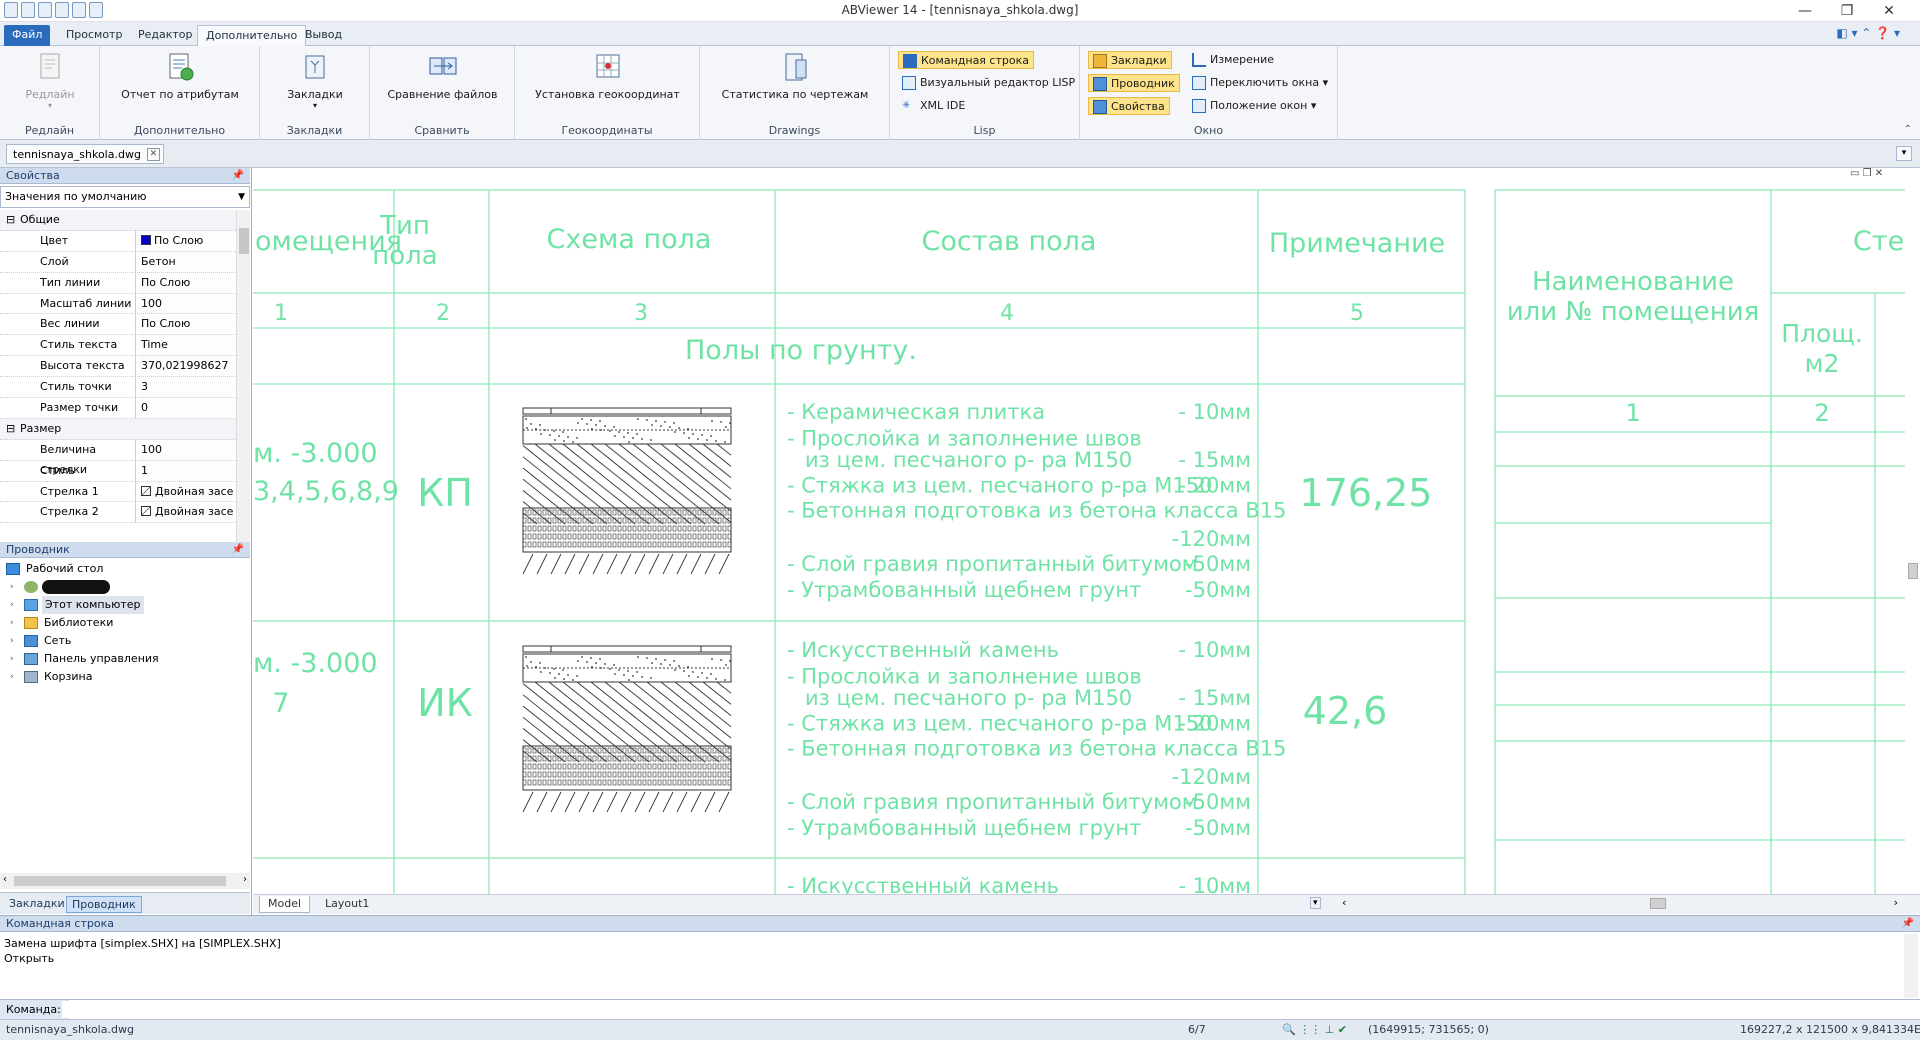  What do you see at coordinates (50, 81) in the screenshot?
I see `redline-button: Редлайн ▾` at bounding box center [50, 81].